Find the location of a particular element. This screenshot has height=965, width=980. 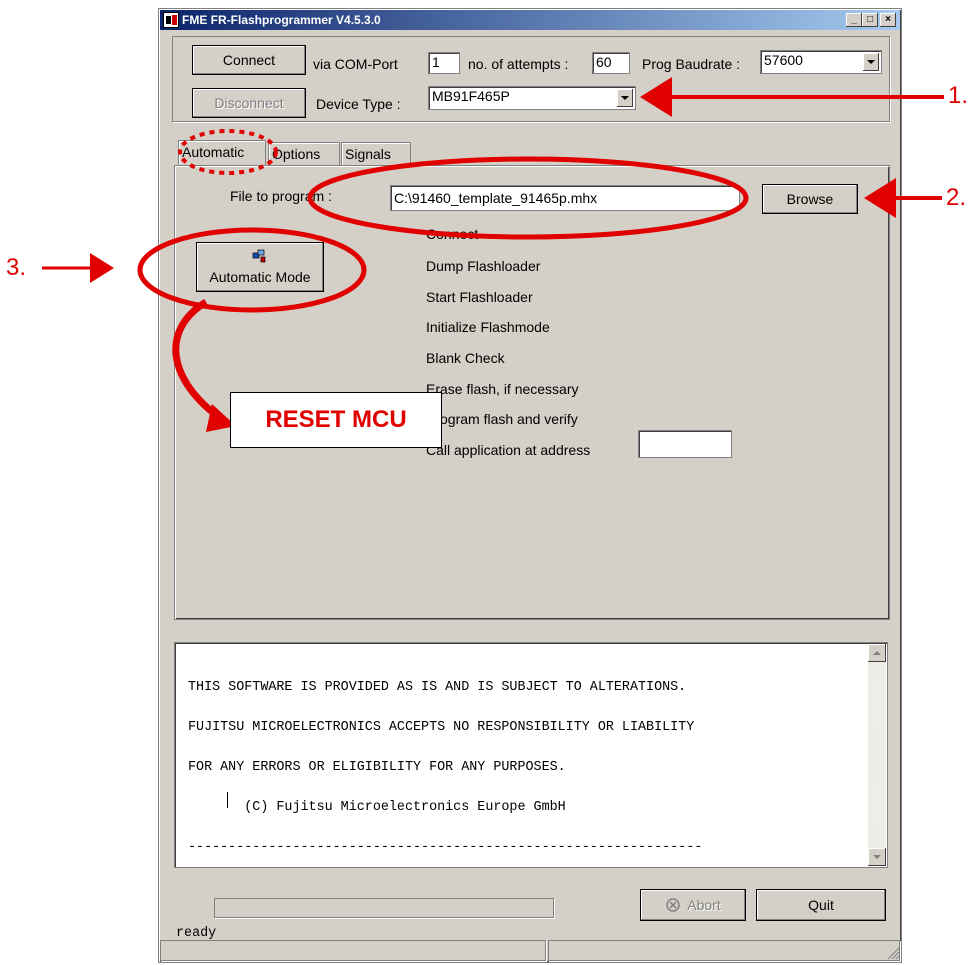

annotation-marker-2: 2. is located at coordinates (956, 197).